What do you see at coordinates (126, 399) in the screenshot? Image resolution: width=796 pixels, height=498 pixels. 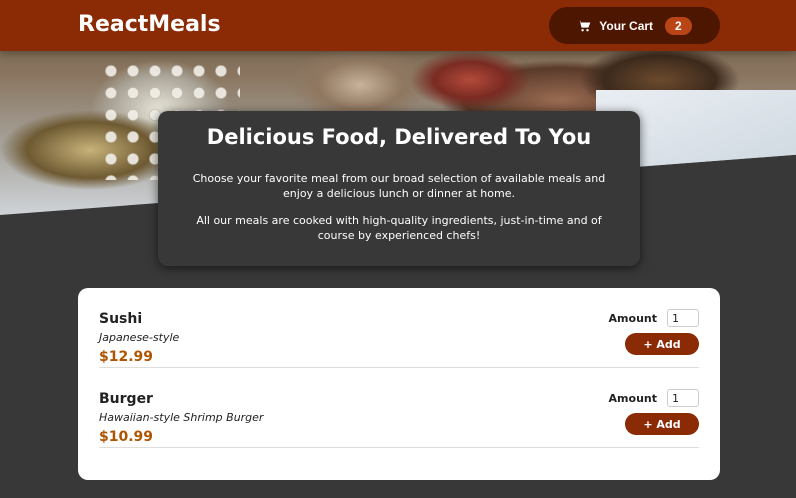 I see `meal-name: Burger` at bounding box center [126, 399].